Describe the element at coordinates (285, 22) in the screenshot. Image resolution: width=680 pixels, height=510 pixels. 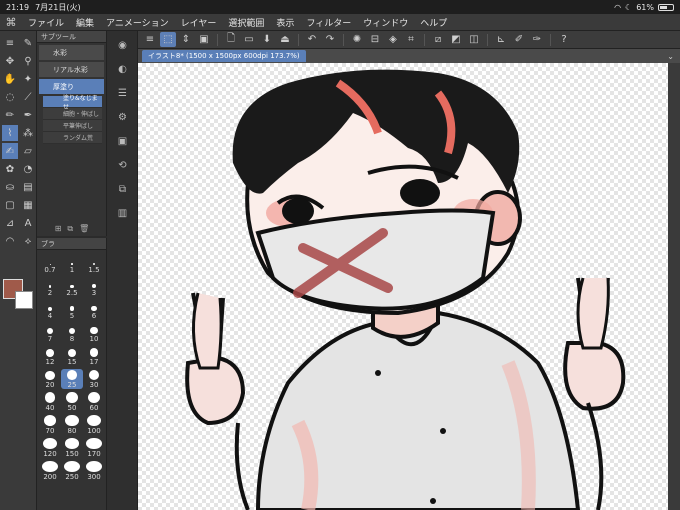
I see `menu-view: 表示` at that location.